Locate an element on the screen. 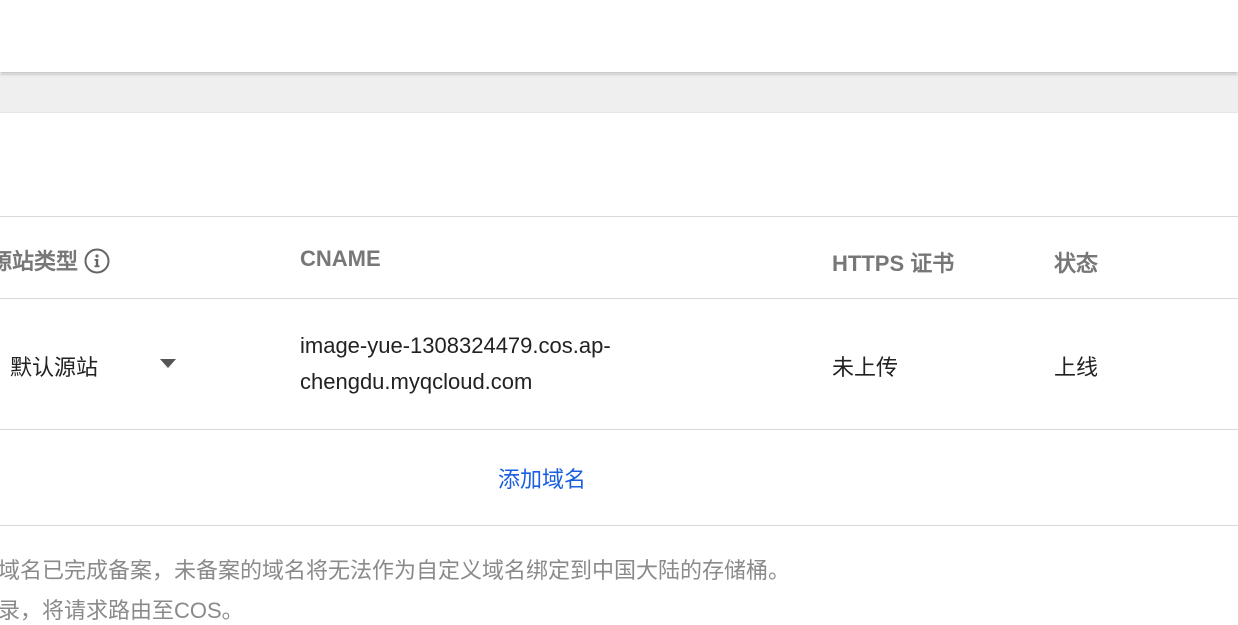 This screenshot has width=1238, height=625. top-bar is located at coordinates (619, 36).